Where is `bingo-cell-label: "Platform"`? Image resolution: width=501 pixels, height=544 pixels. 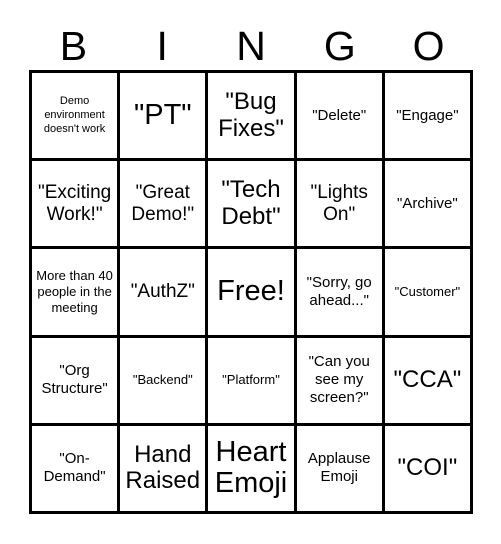
bingo-cell-label: "Platform" is located at coordinates (251, 380).